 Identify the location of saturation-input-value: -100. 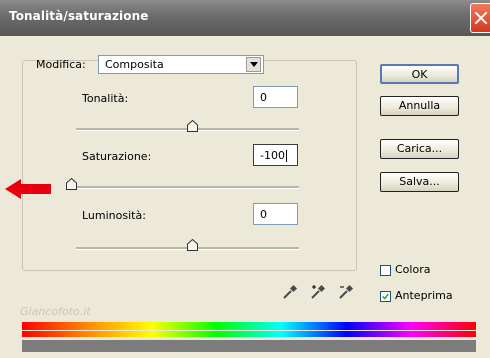
(272, 155).